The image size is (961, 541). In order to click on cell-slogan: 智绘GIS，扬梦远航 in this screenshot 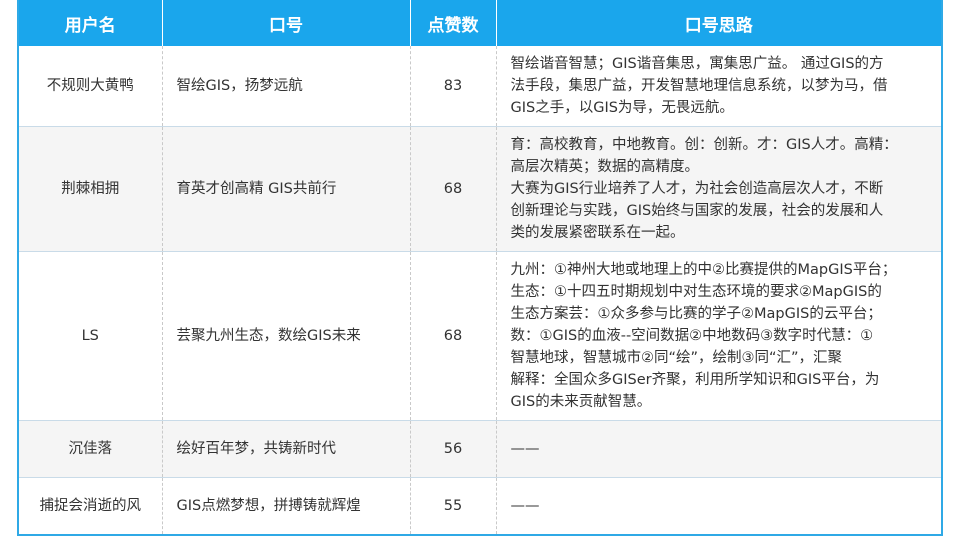, I will do `click(286, 86)`.